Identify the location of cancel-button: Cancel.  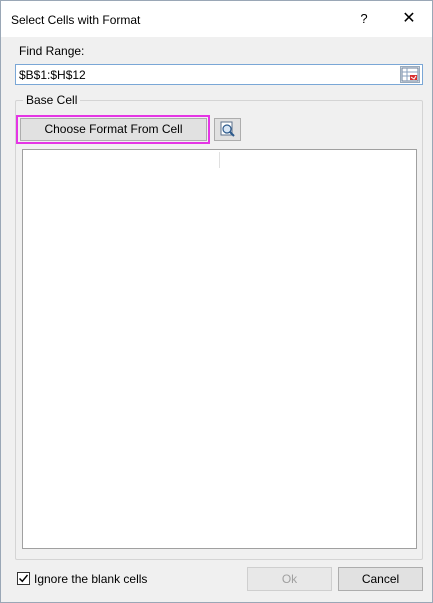
(380, 579).